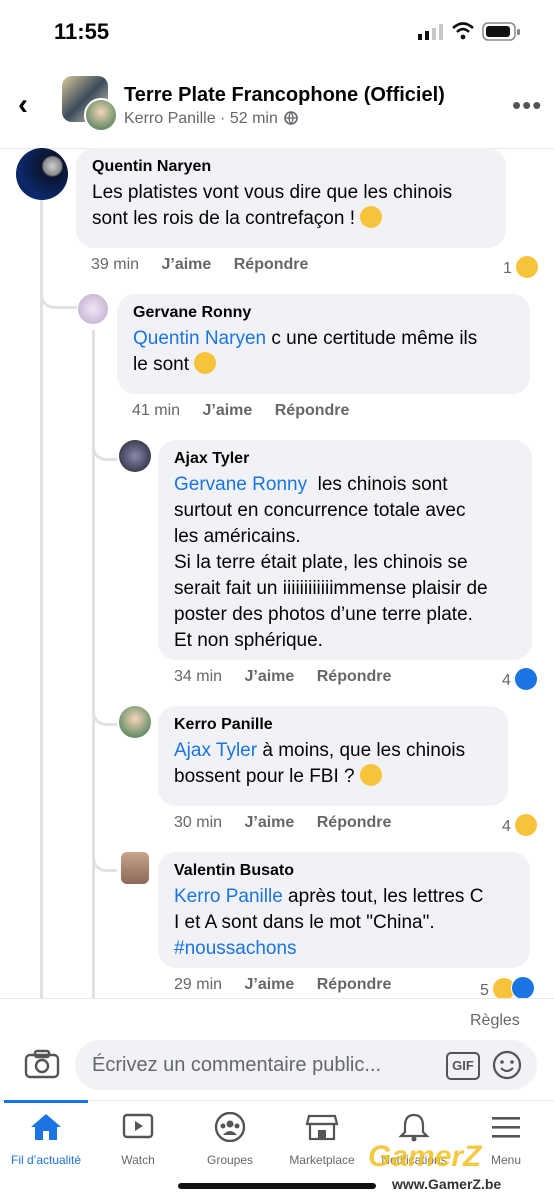 Image resolution: width=554 pixels, height=1201 pixels. Describe the element at coordinates (170, 118) in the screenshot. I see `post-author: Kerro Panille` at that location.